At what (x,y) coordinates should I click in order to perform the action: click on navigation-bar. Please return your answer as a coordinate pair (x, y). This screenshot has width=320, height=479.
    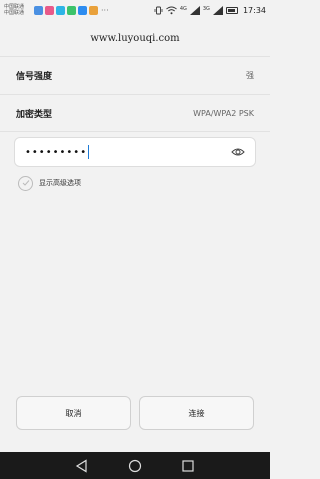
    Looking at the image, I should click on (135, 465).